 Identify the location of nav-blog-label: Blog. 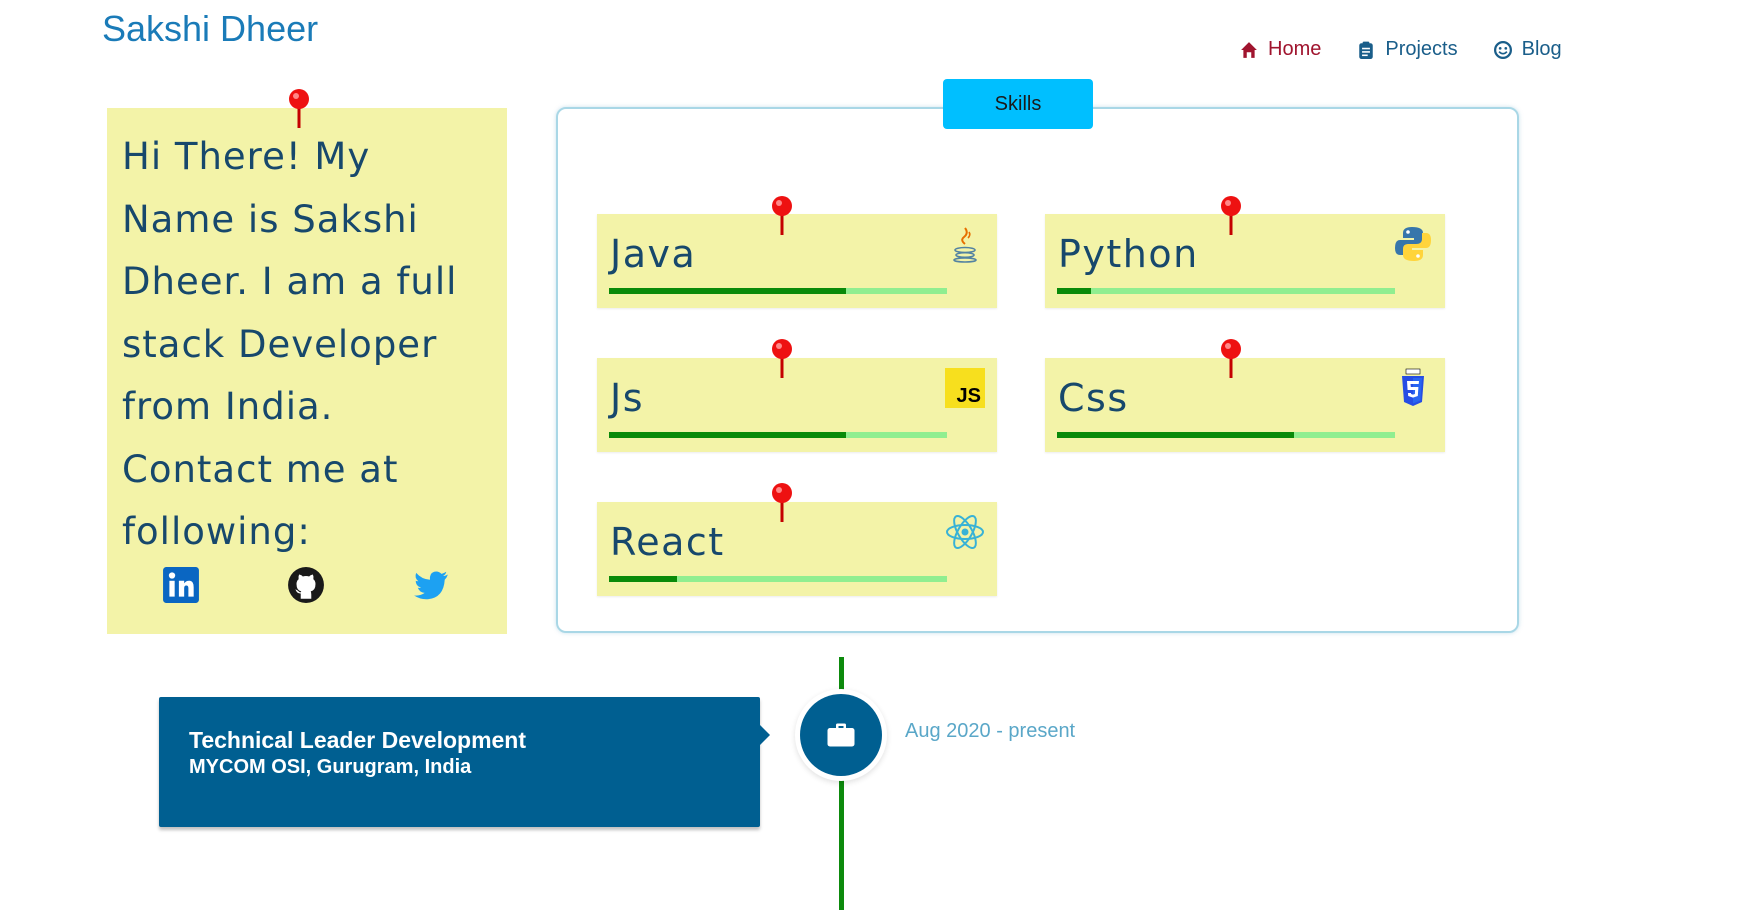
(1541, 49).